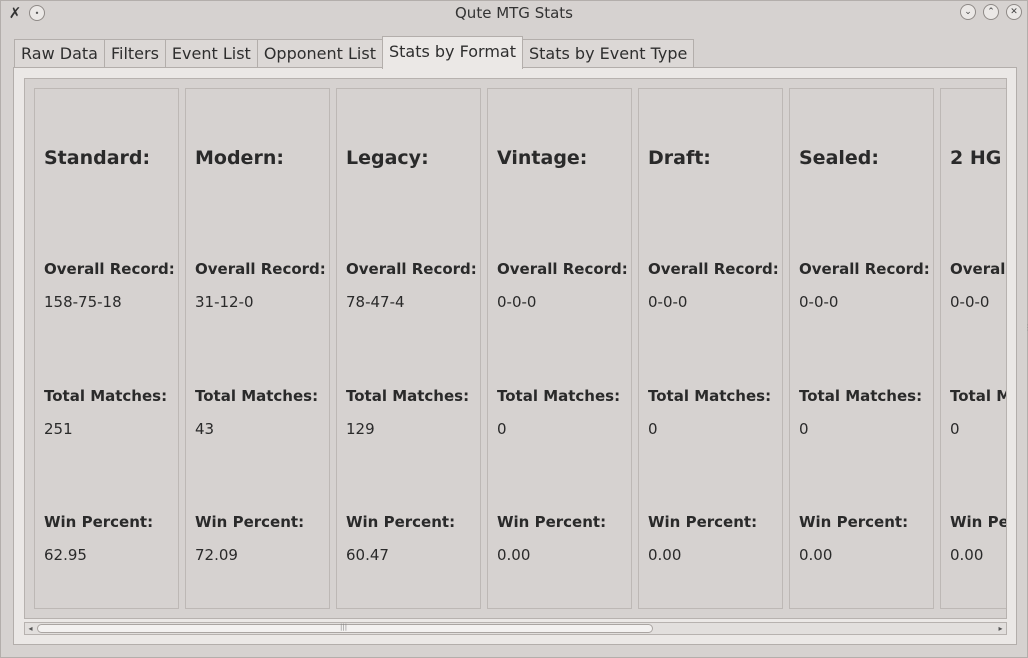  What do you see at coordinates (367, 555) in the screenshot?
I see `win-percent-value: 60.47` at bounding box center [367, 555].